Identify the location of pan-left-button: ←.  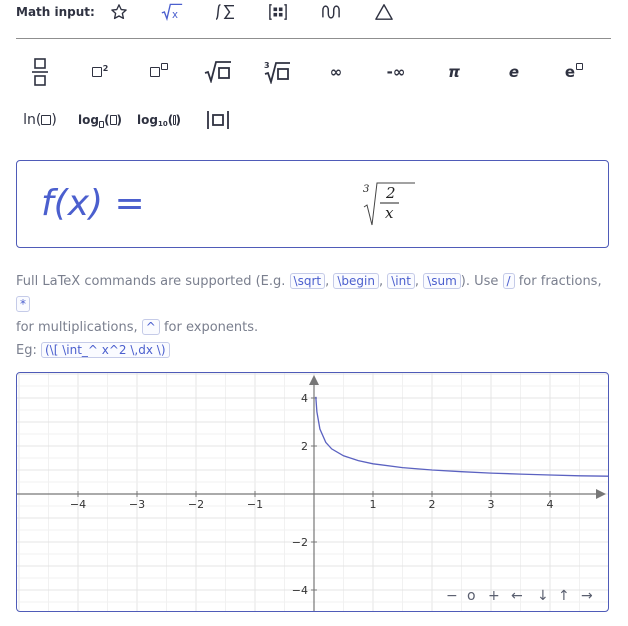
(517, 596).